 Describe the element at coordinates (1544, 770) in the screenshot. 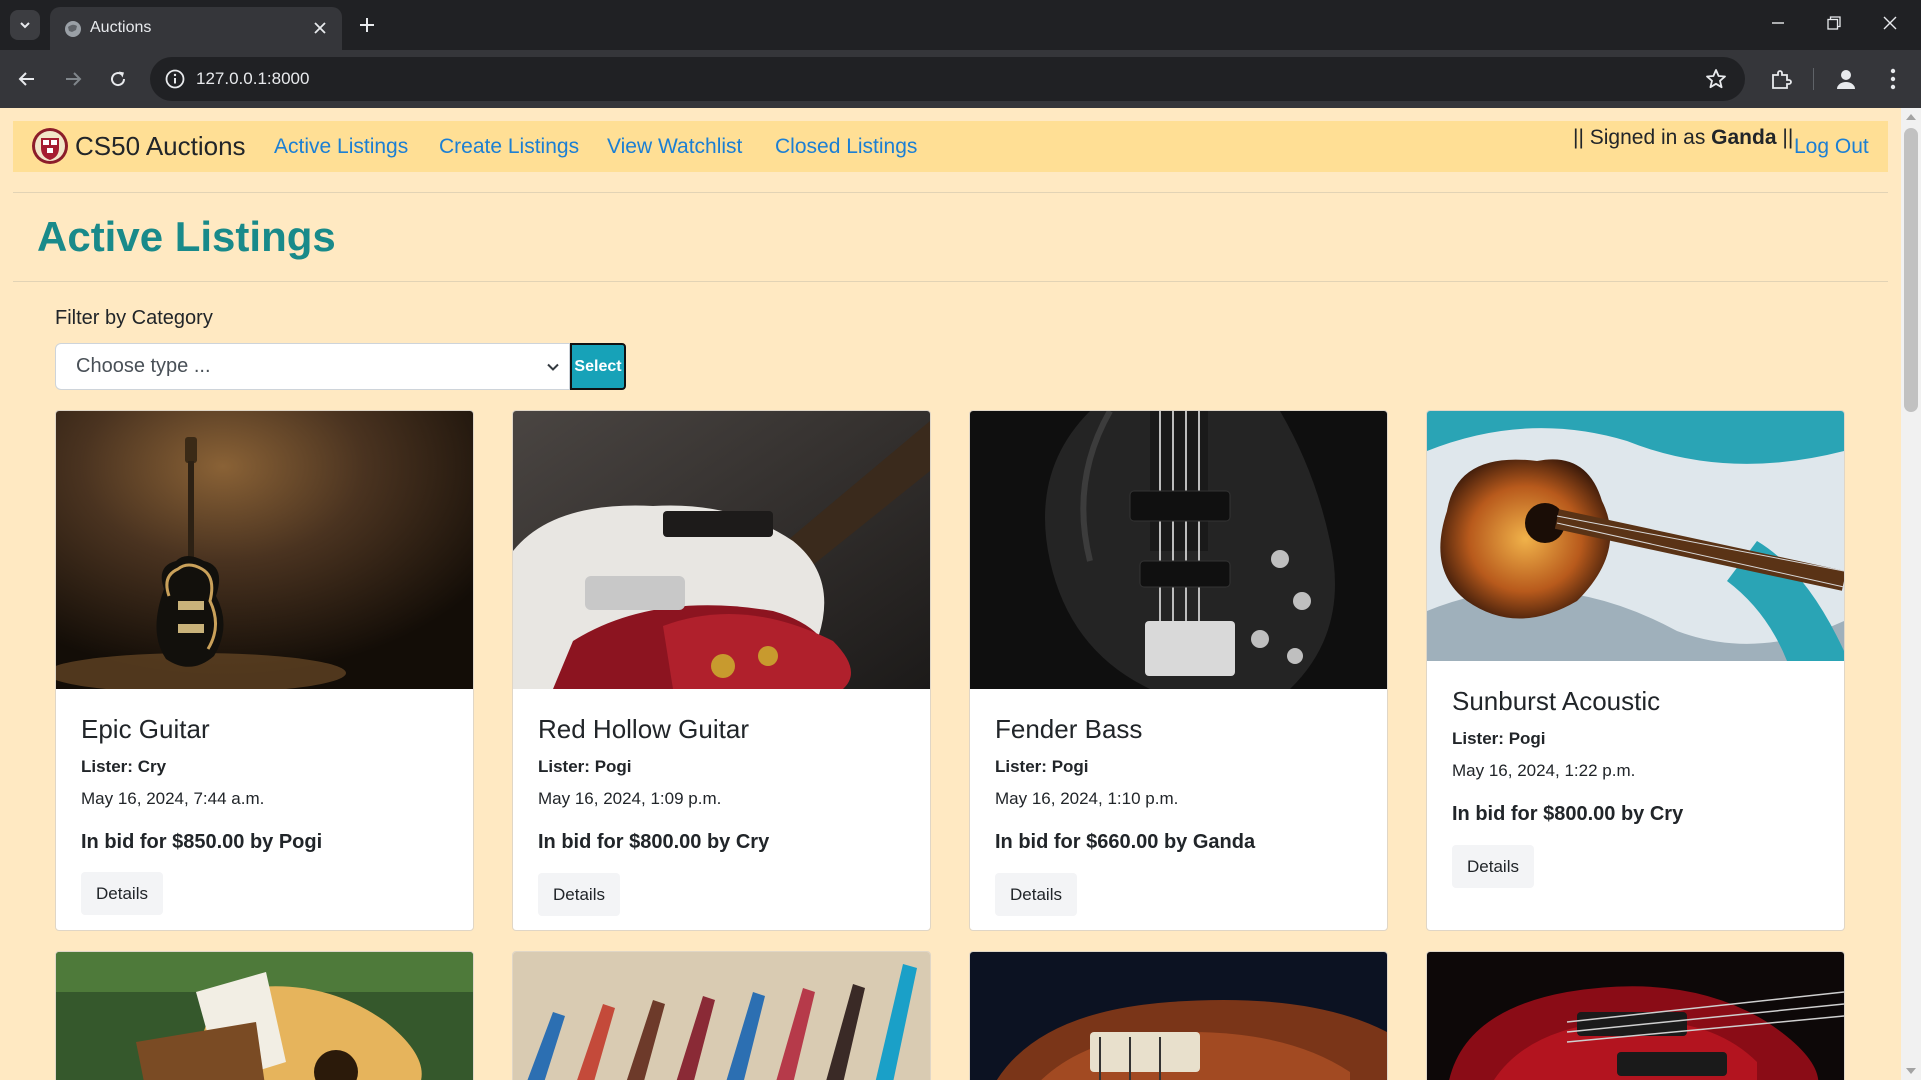

I see `listing-date: May 16, 2024, 1:22 p.m.` at that location.